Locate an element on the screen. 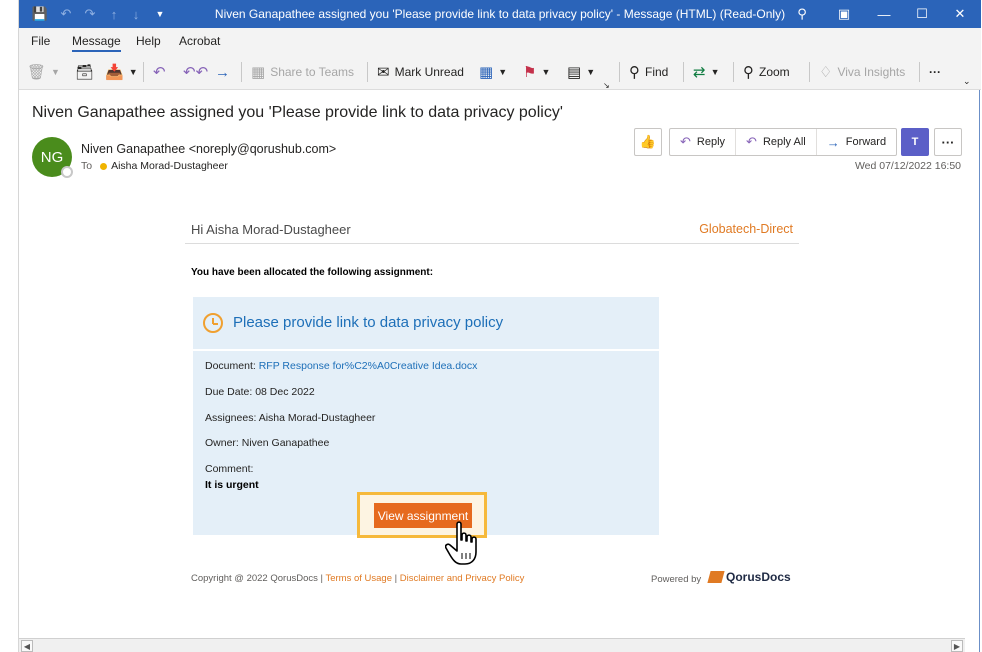 The width and height of the screenshot is (982, 652). due-date: Due Date: 08 Dec 2022 is located at coordinates (260, 392).